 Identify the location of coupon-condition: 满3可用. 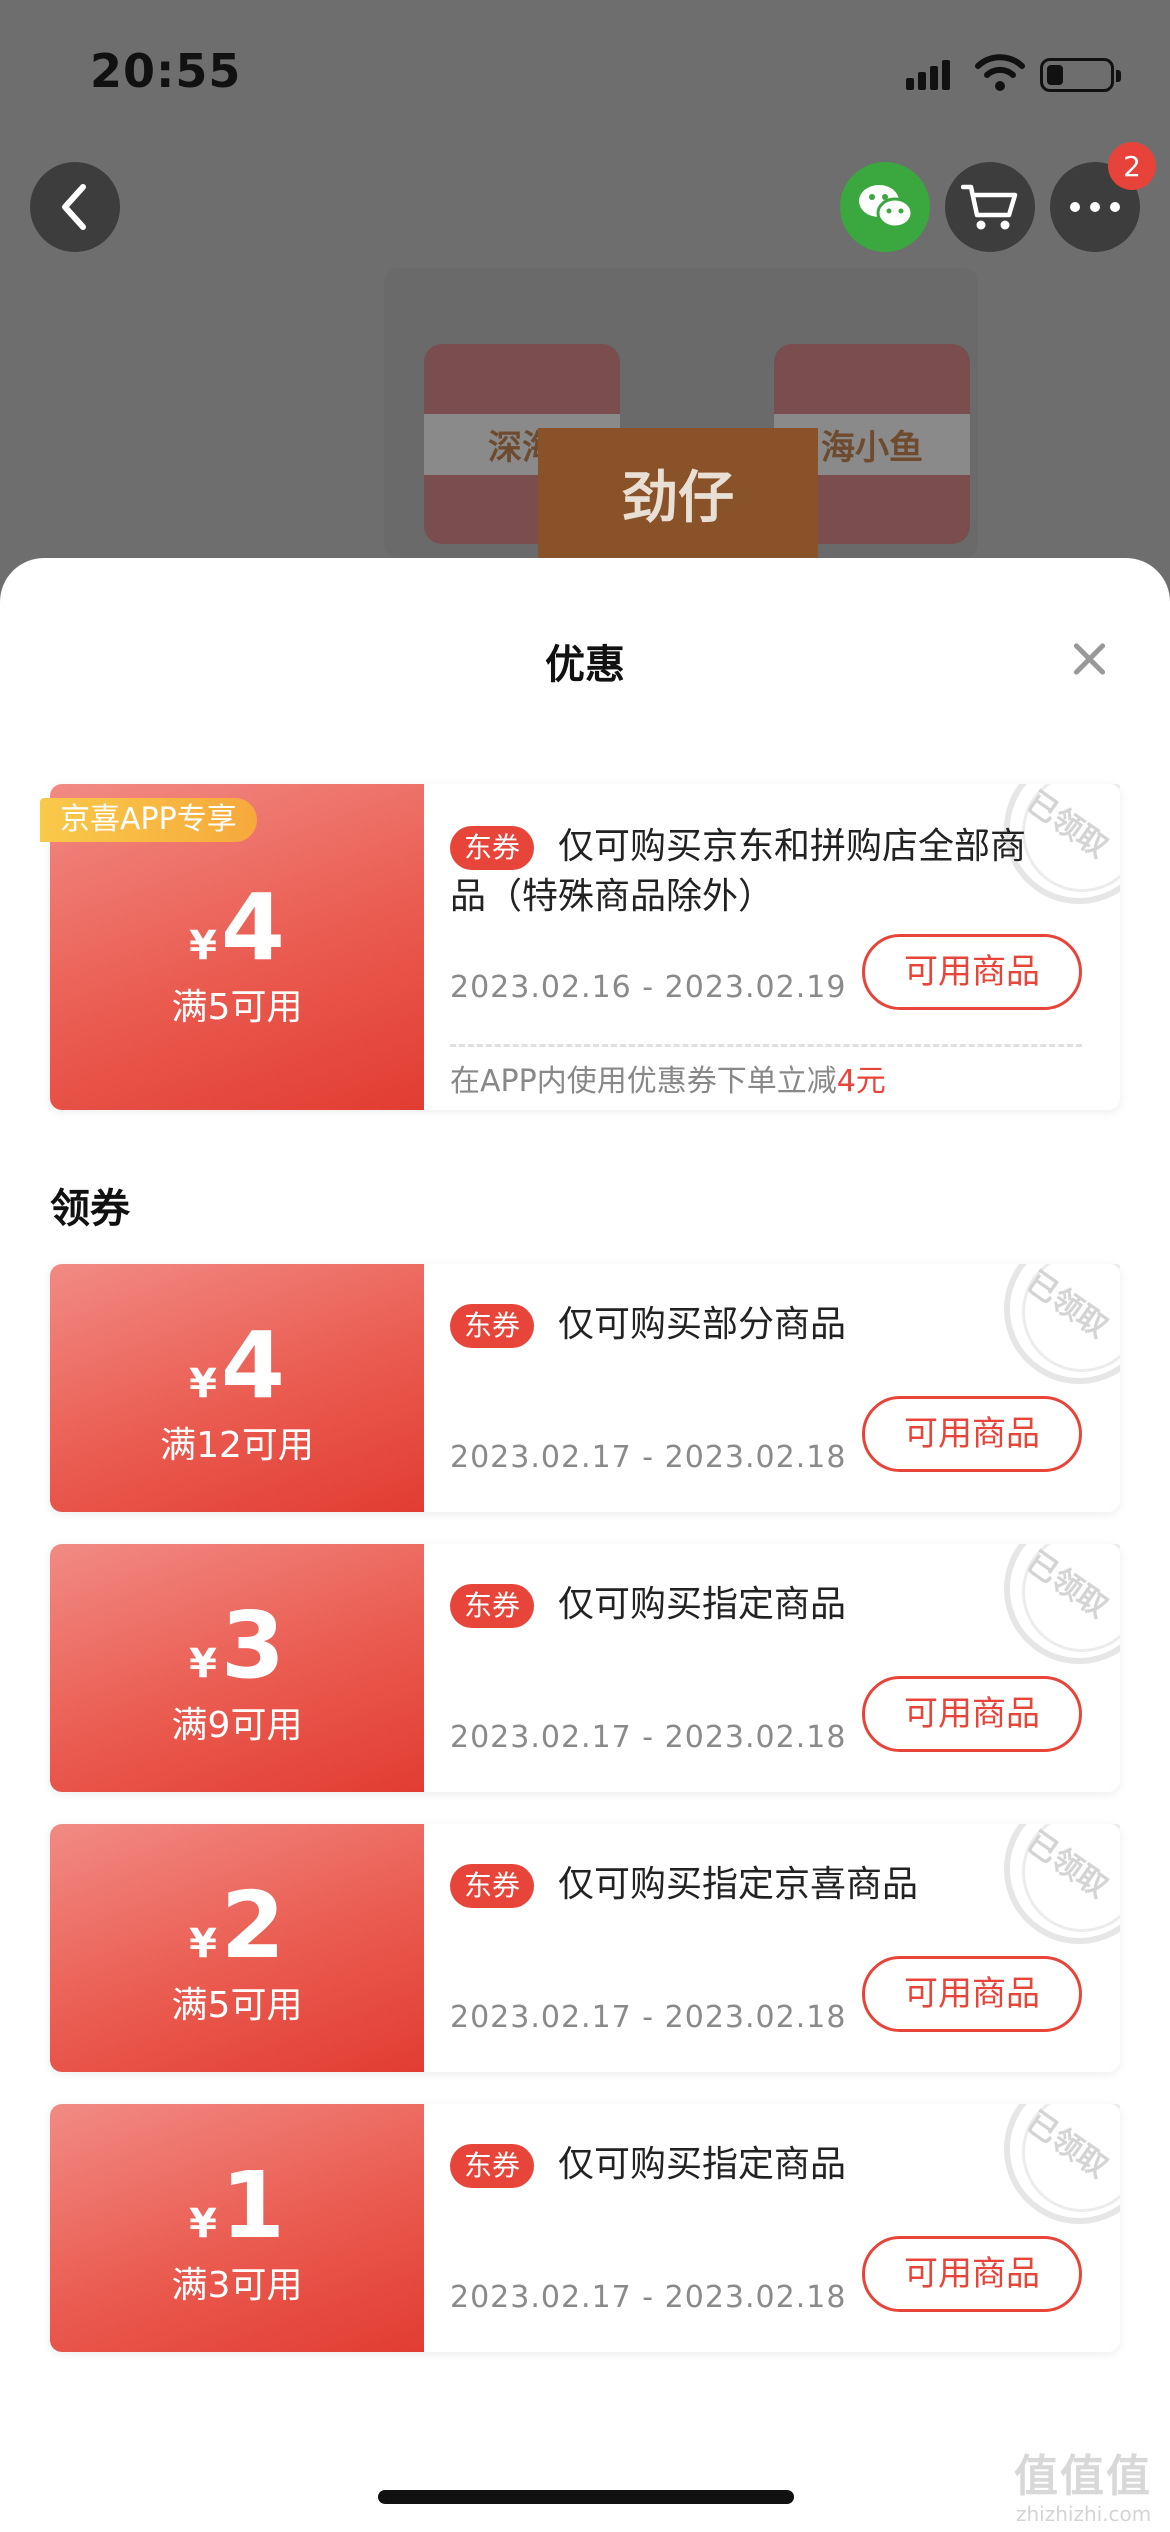
(237, 2285).